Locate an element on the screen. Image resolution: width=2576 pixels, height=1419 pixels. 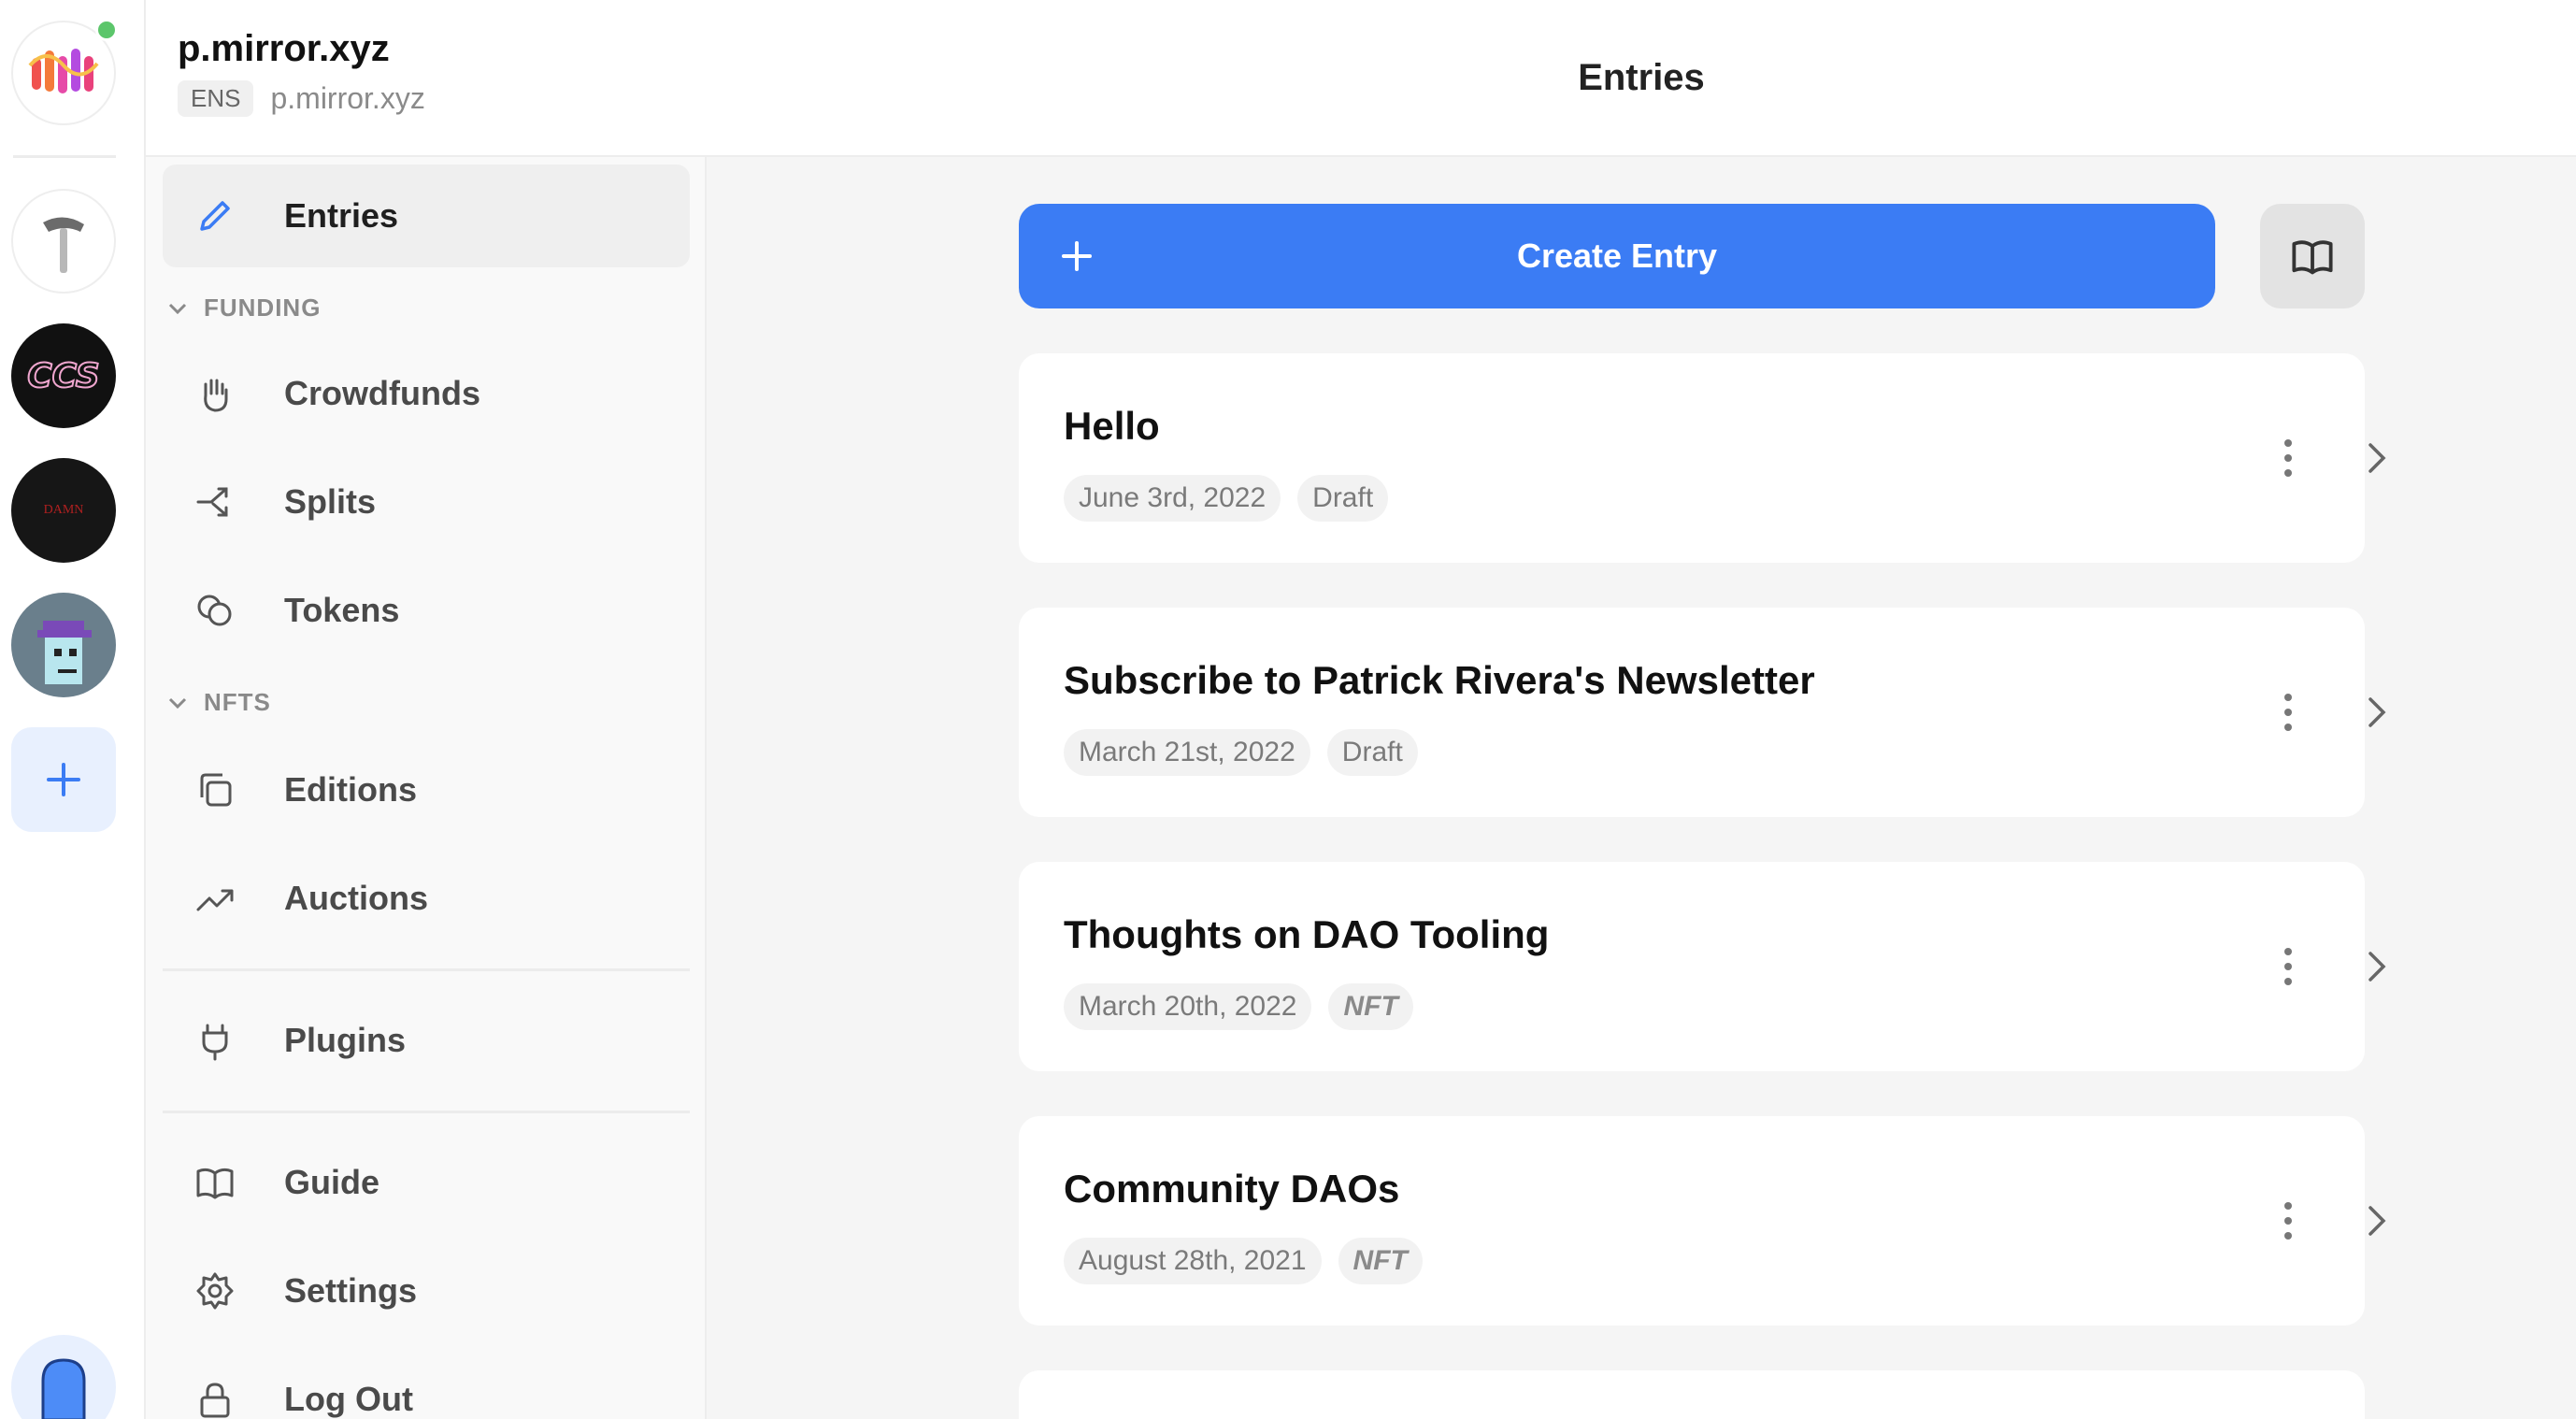
damn-text: DAMN is located at coordinates (63, 510).